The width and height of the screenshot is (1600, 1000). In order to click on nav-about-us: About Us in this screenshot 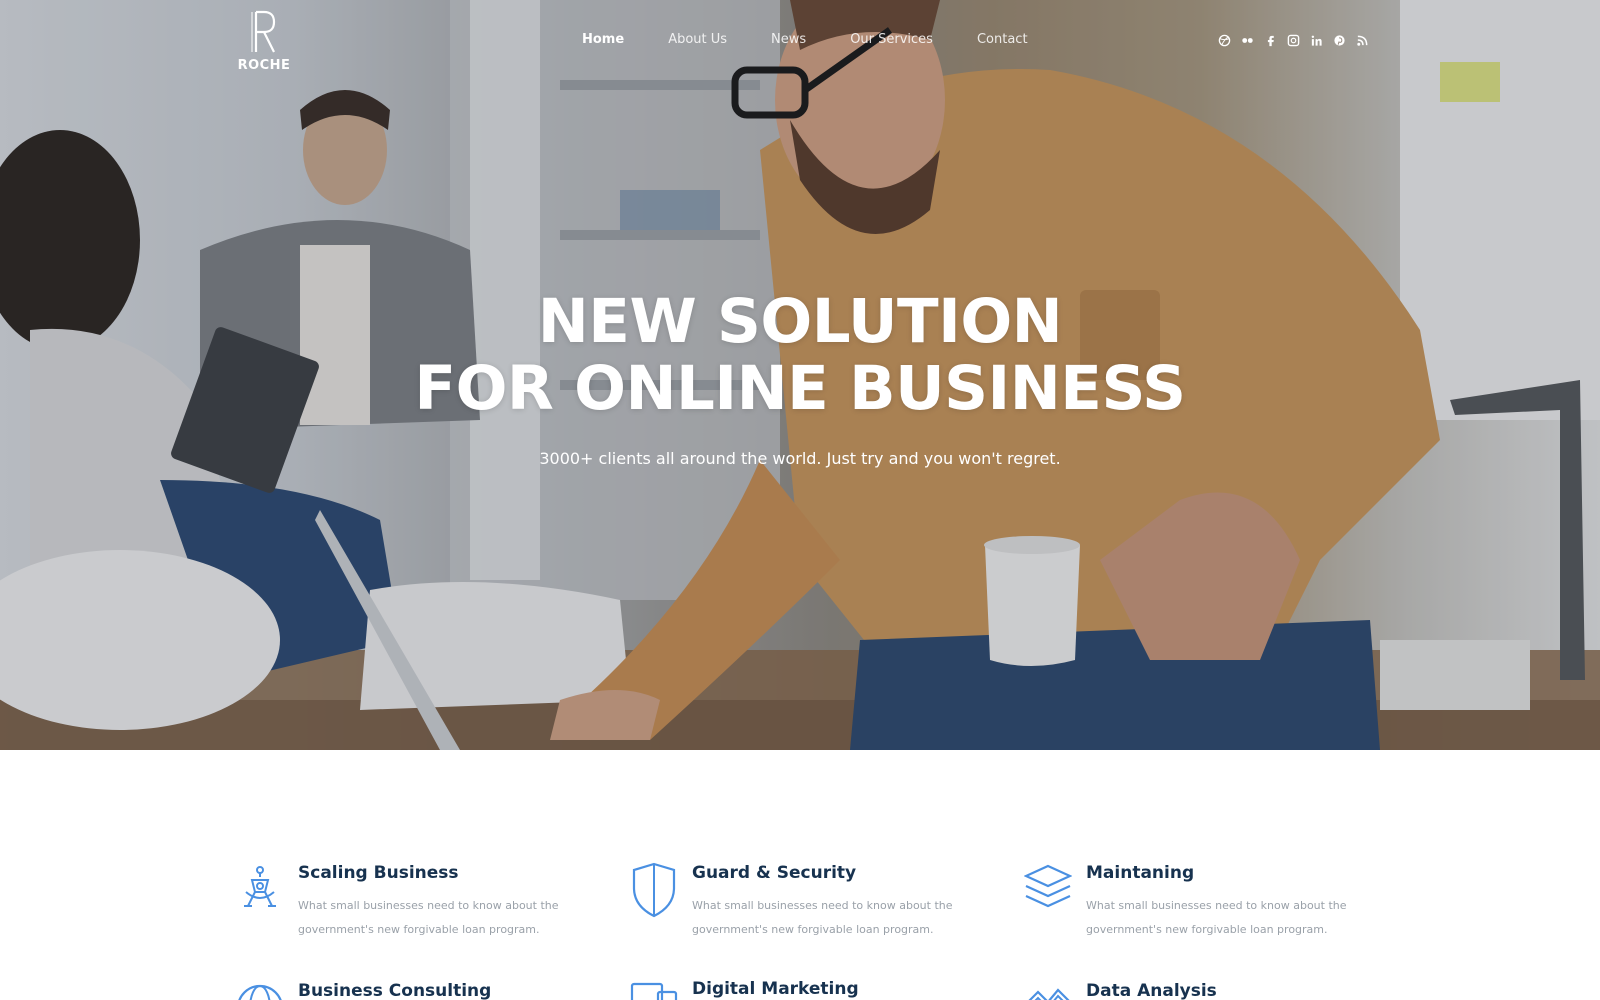, I will do `click(697, 40)`.